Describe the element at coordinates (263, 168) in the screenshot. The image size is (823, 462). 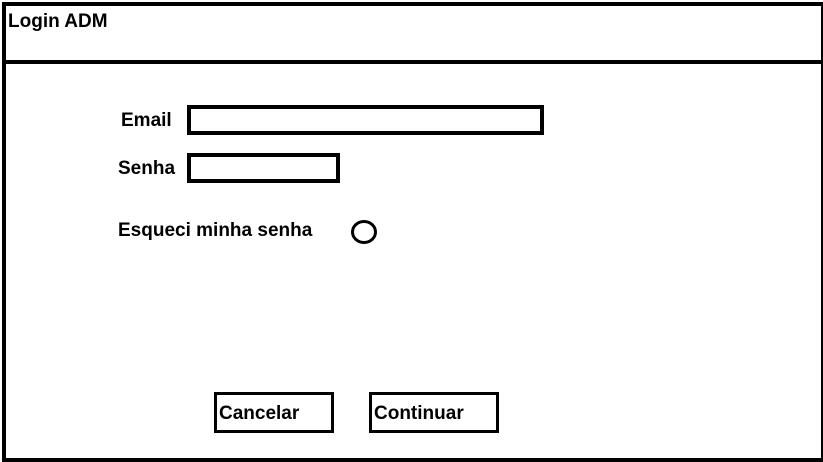
I see `senha-field` at that location.